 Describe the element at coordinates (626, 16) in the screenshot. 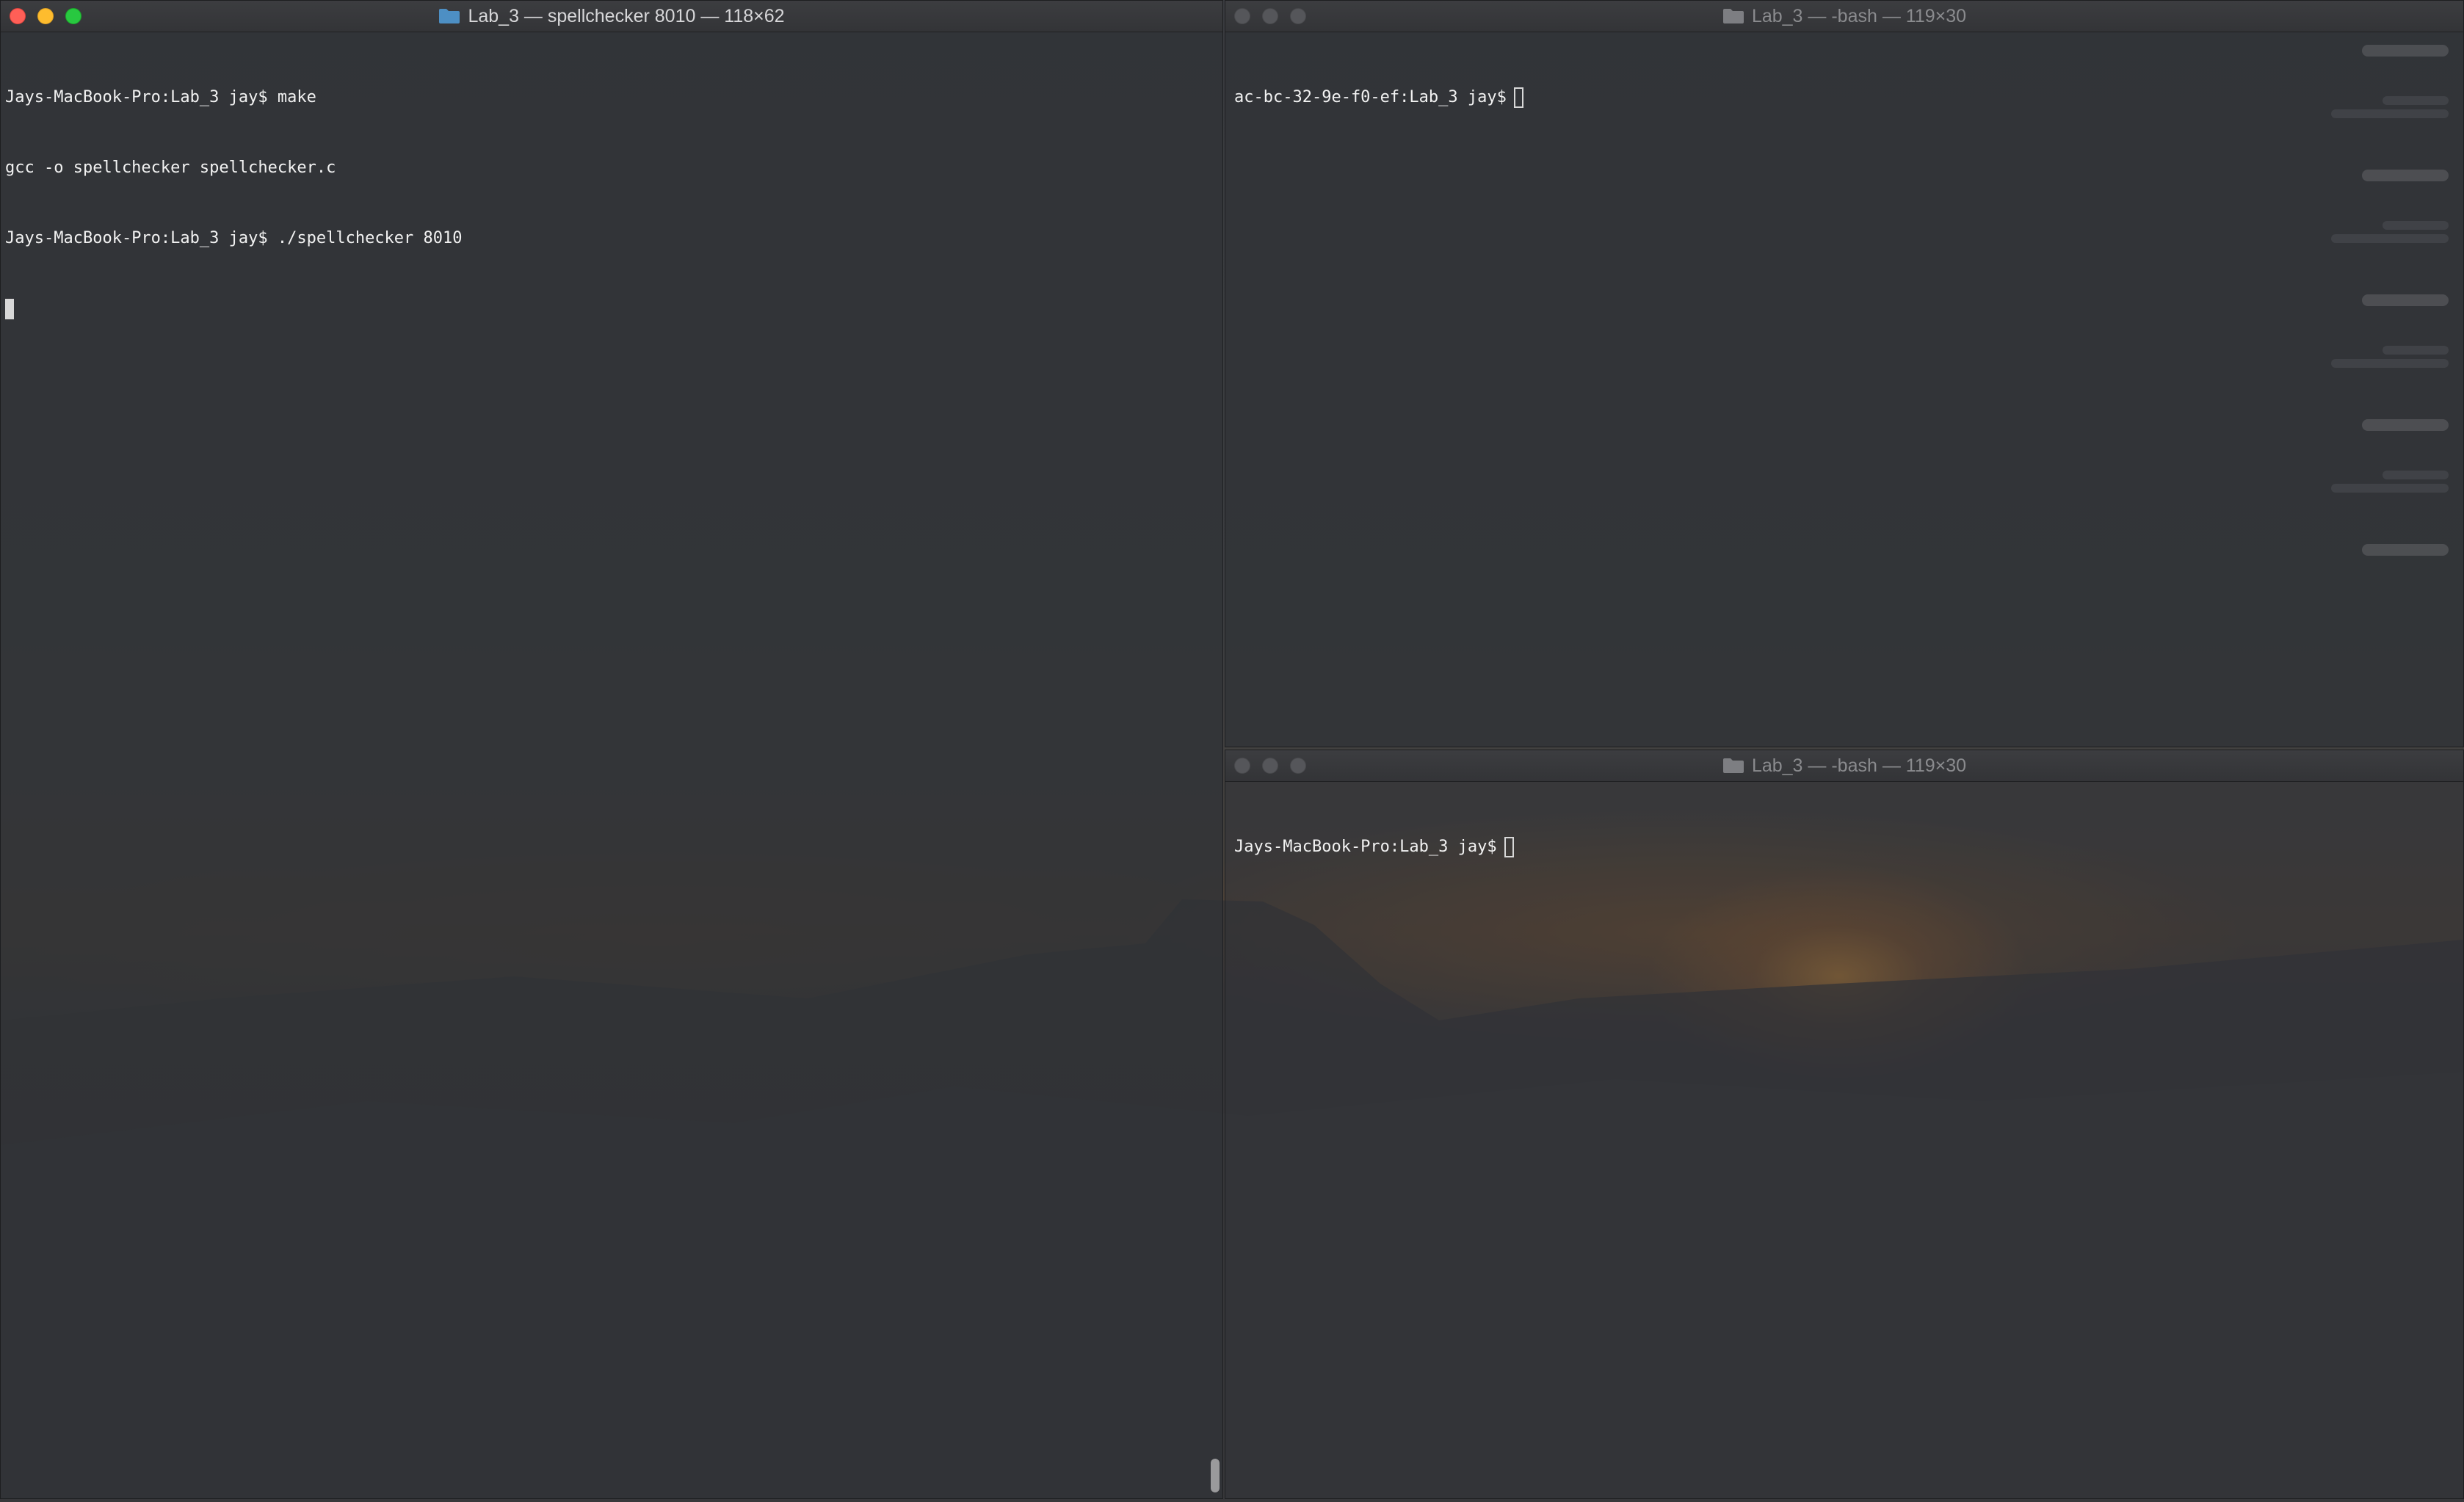

I see `window-title-text: Lab_3 — spellchecker 8010 — 118×62` at that location.